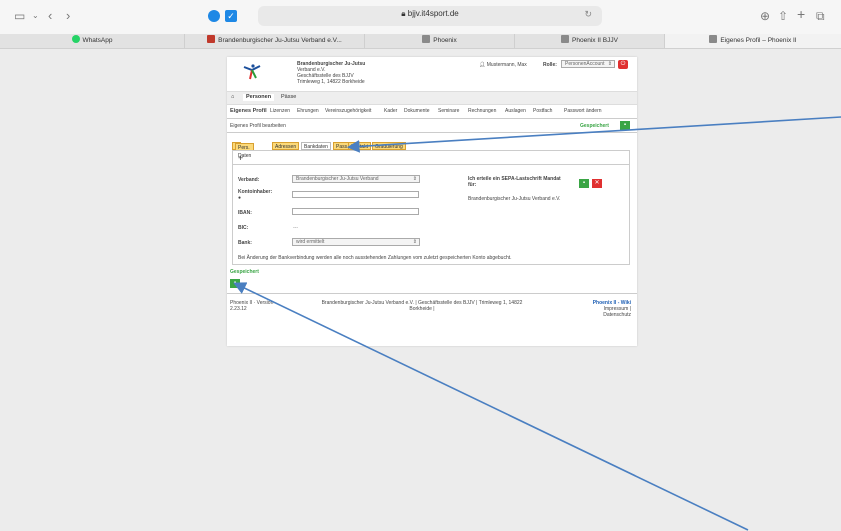 This screenshot has width=841, height=531. What do you see at coordinates (244, 272) in the screenshot?
I see `saved-status-bottom: Gespeichert` at bounding box center [244, 272].